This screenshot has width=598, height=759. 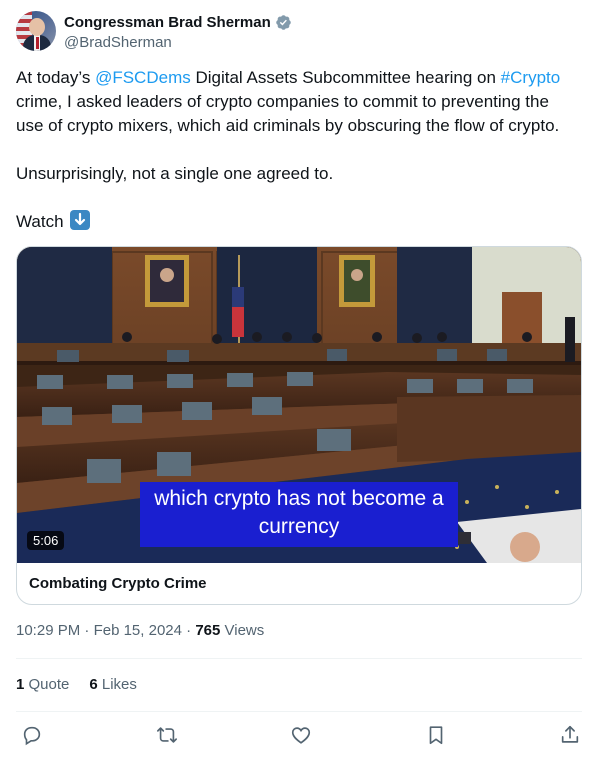 What do you see at coordinates (143, 77) in the screenshot?
I see `mention-link: @FSCDems` at bounding box center [143, 77].